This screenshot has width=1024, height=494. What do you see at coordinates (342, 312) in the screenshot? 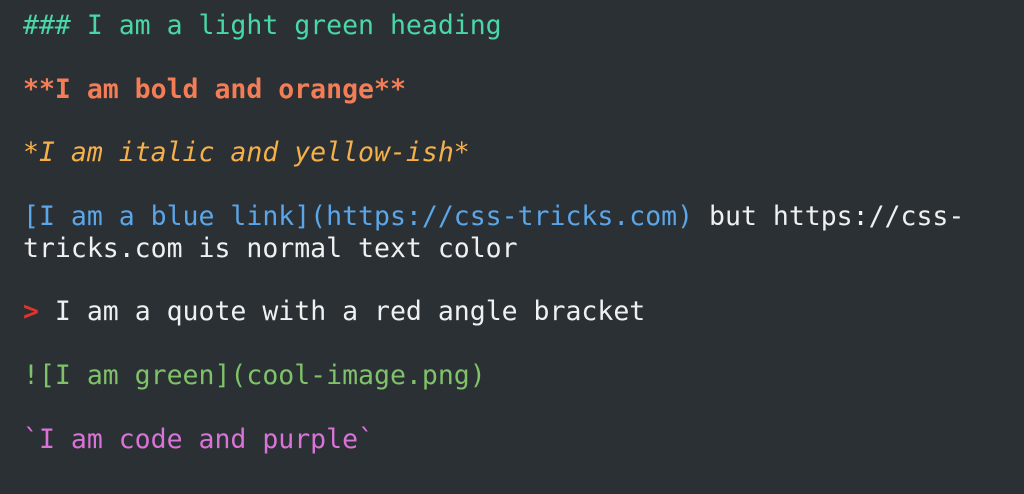
I see `quote-text: I am a quote with a red angle bracket` at bounding box center [342, 312].